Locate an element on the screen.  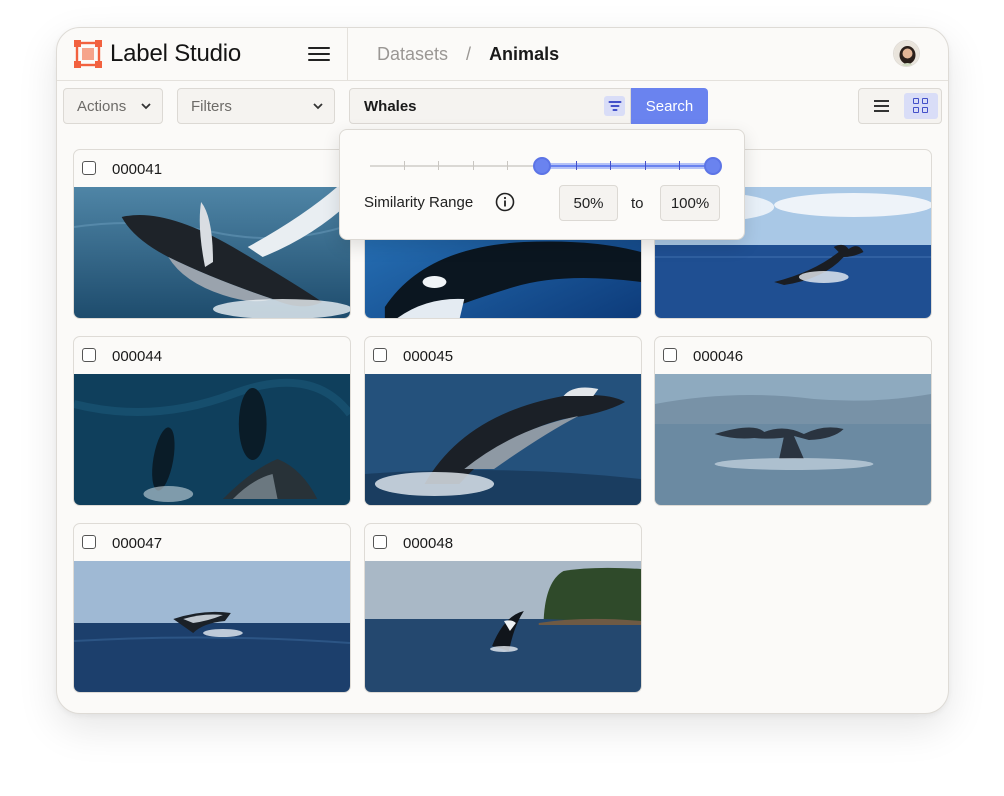
whales-aerial-image is located at coordinates (212, 439).